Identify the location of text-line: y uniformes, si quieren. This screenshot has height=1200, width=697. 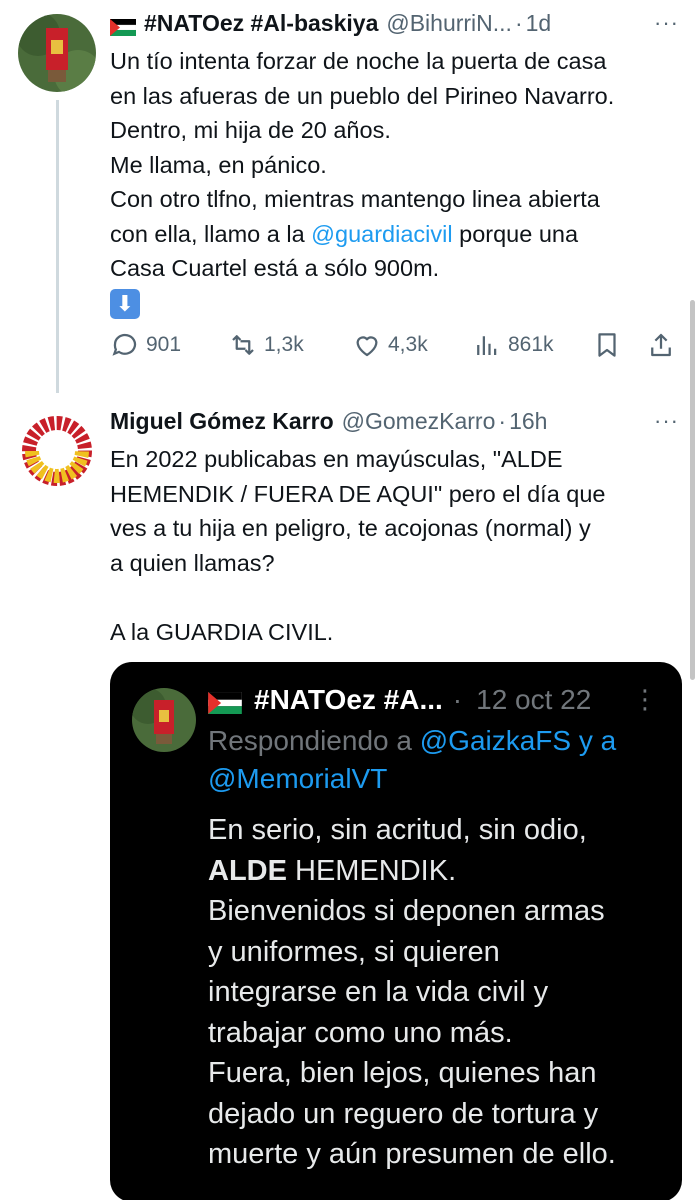
(354, 951).